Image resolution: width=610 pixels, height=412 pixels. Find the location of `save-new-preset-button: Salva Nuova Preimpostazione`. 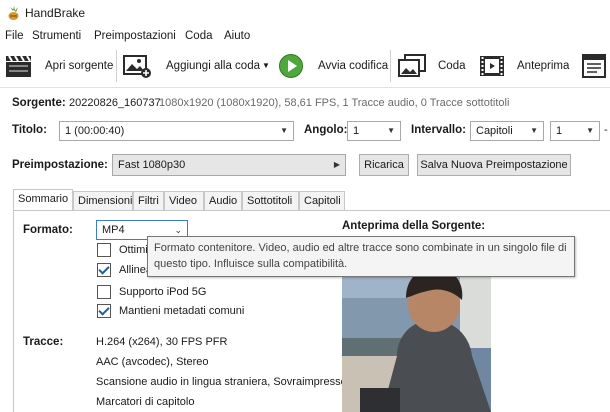

save-new-preset-button: Salva Nuova Preimpostazione is located at coordinates (494, 165).